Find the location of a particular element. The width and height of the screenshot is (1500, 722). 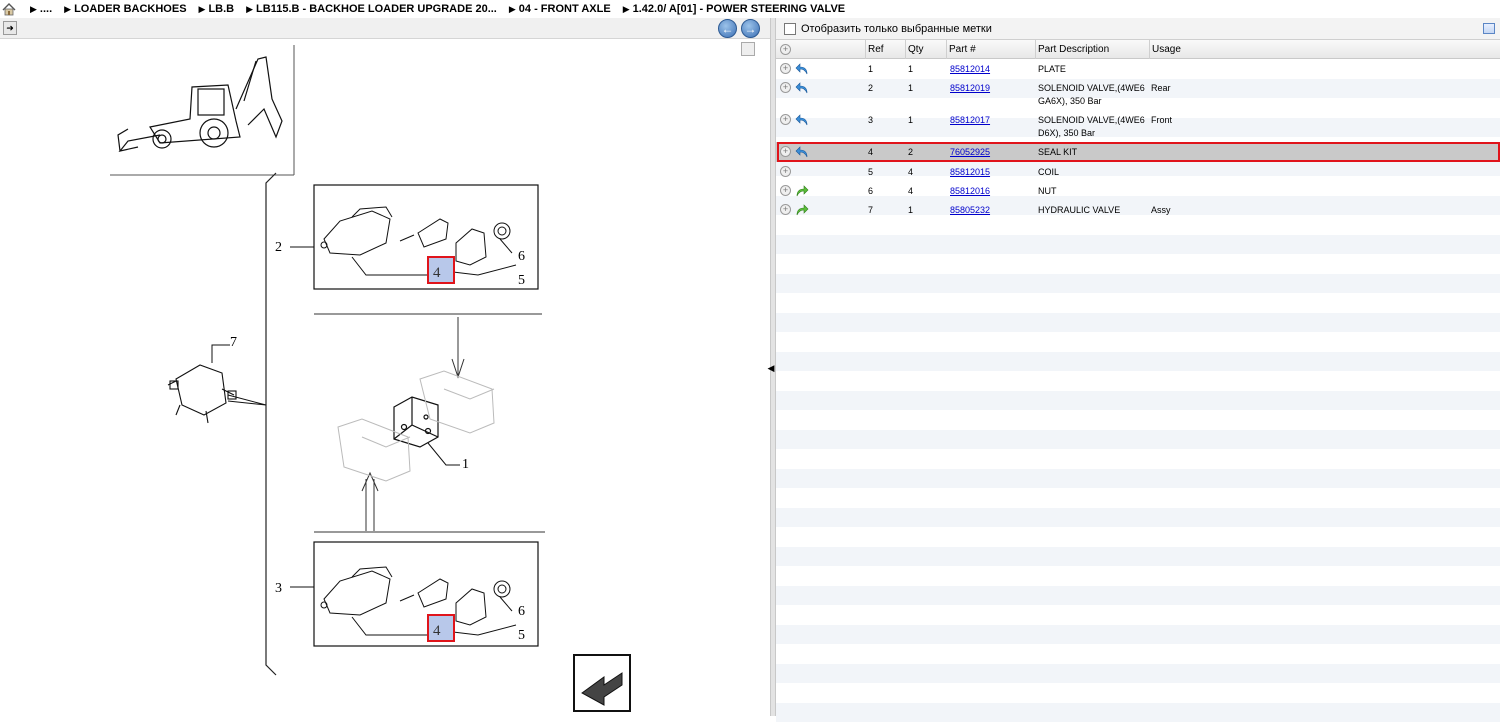

splitter-collapse-icon: ◀ is located at coordinates (771, 368).